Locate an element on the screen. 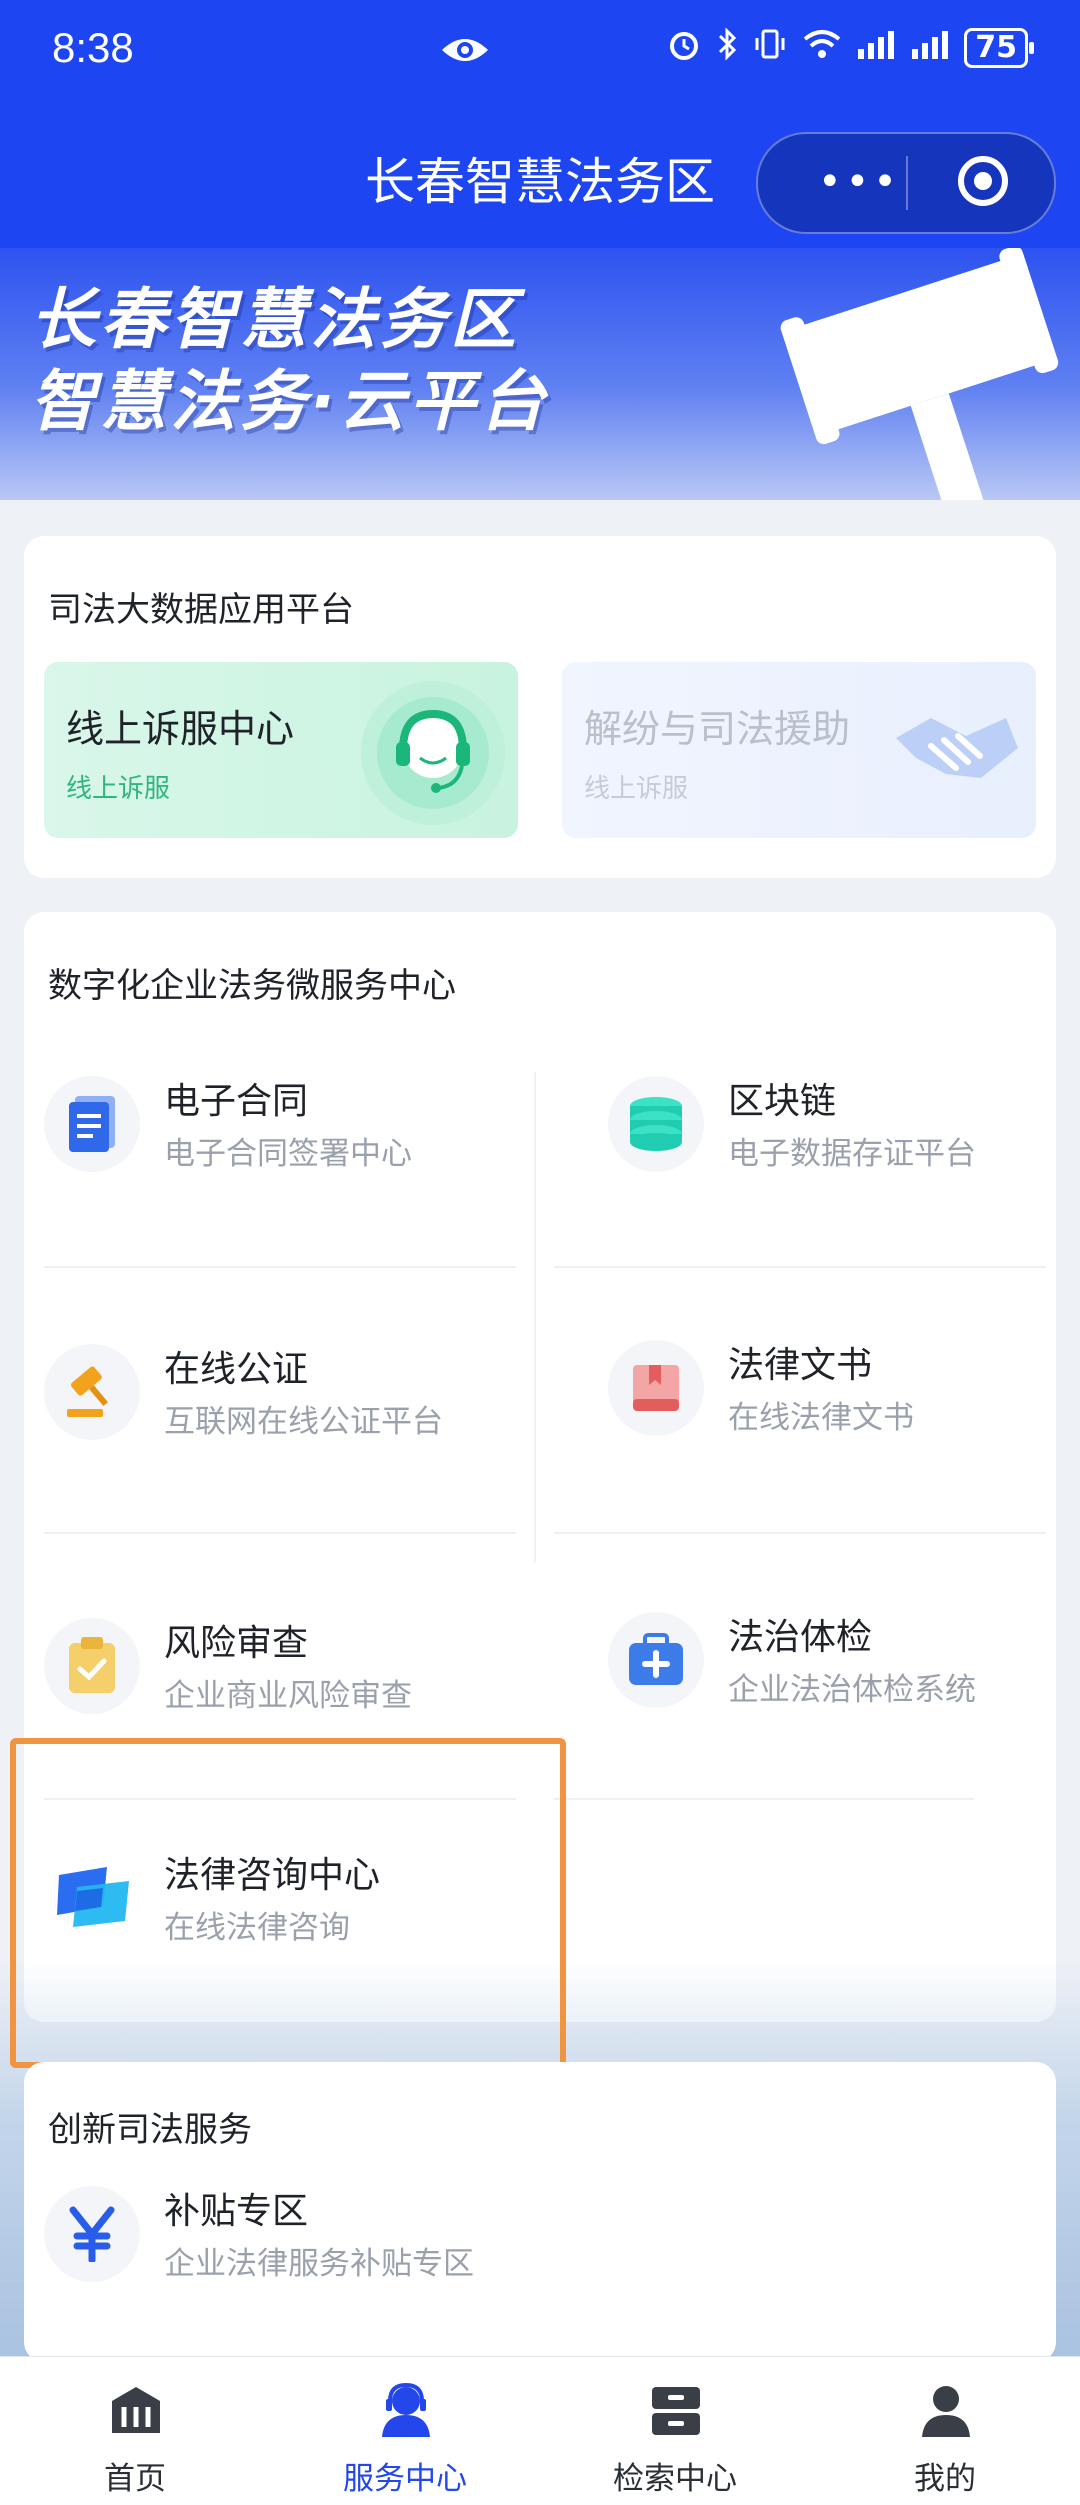 The image size is (1080, 2505). tab-label: 首页 is located at coordinates (135, 2479).